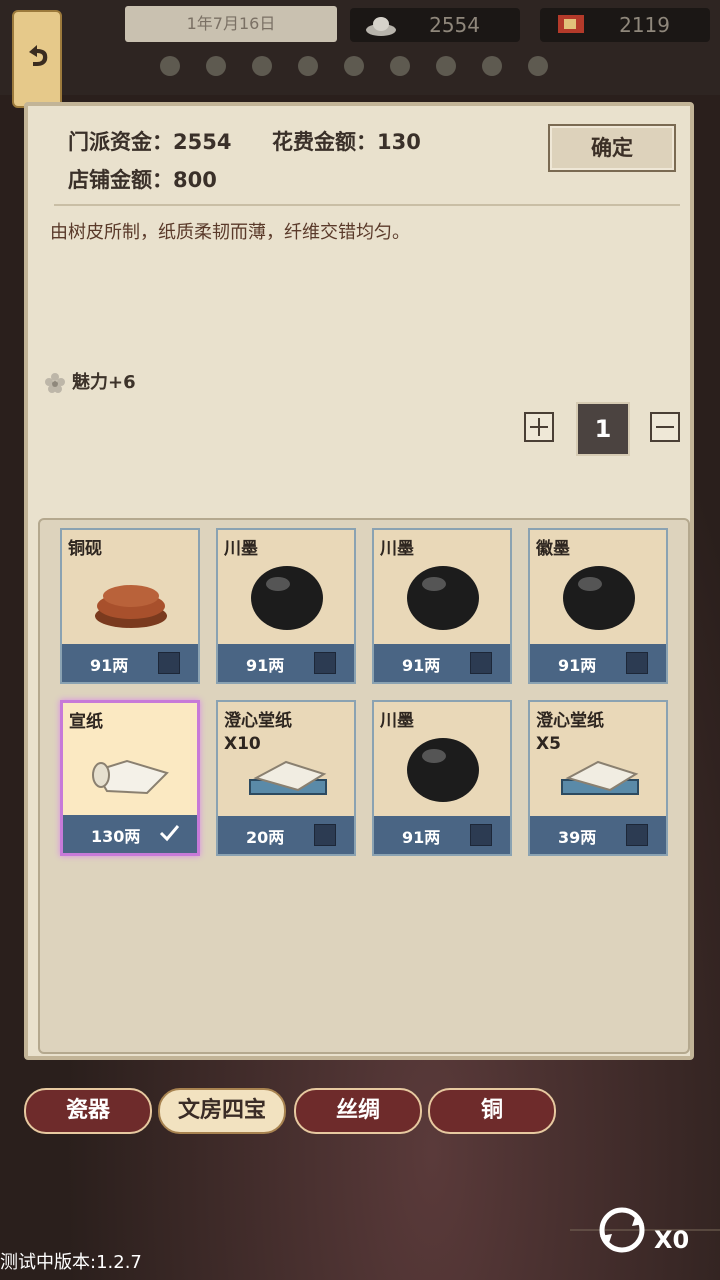 This screenshot has height=1280, width=720. What do you see at coordinates (346, 142) in the screenshot?
I see `spend-amount: 花费金额：130` at bounding box center [346, 142].